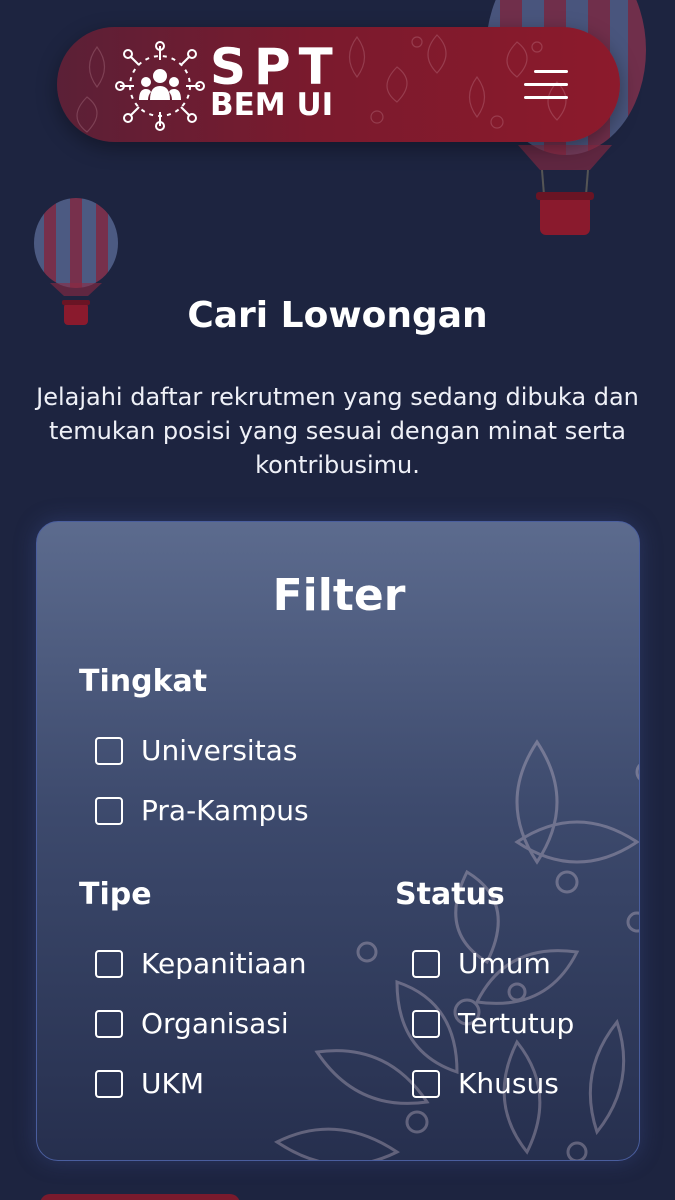 The height and width of the screenshot is (1200, 675). I want to click on filter-option-umum: Umum, so click(481, 963).